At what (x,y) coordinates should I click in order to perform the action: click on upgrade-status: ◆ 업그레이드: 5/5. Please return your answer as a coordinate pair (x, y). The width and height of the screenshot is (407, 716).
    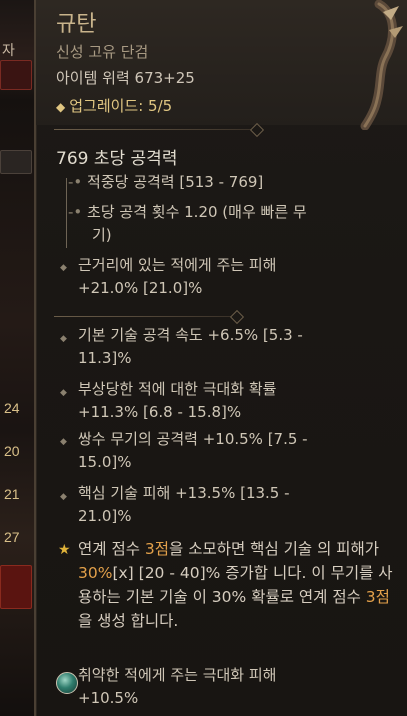
    Looking at the image, I should click on (114, 105).